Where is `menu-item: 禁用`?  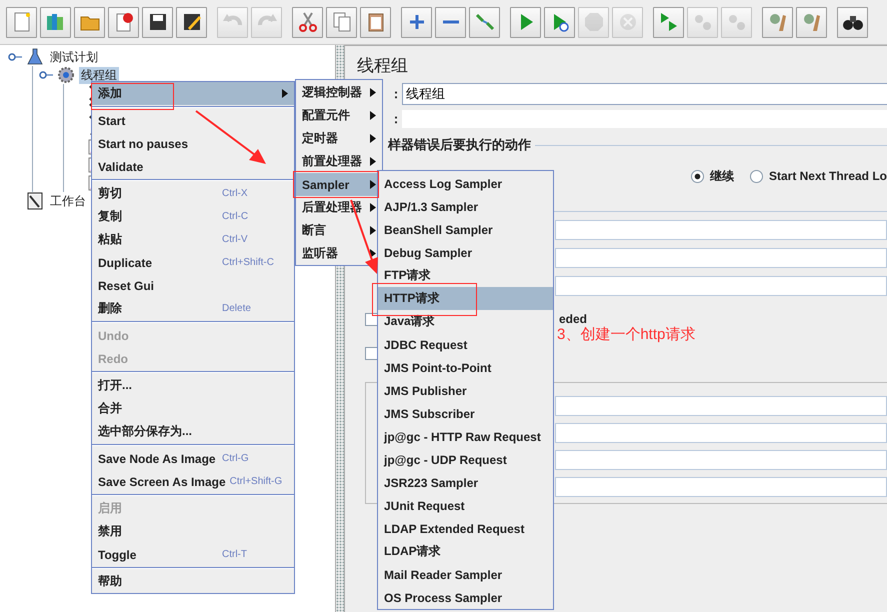
menu-item: 禁用 is located at coordinates (193, 531).